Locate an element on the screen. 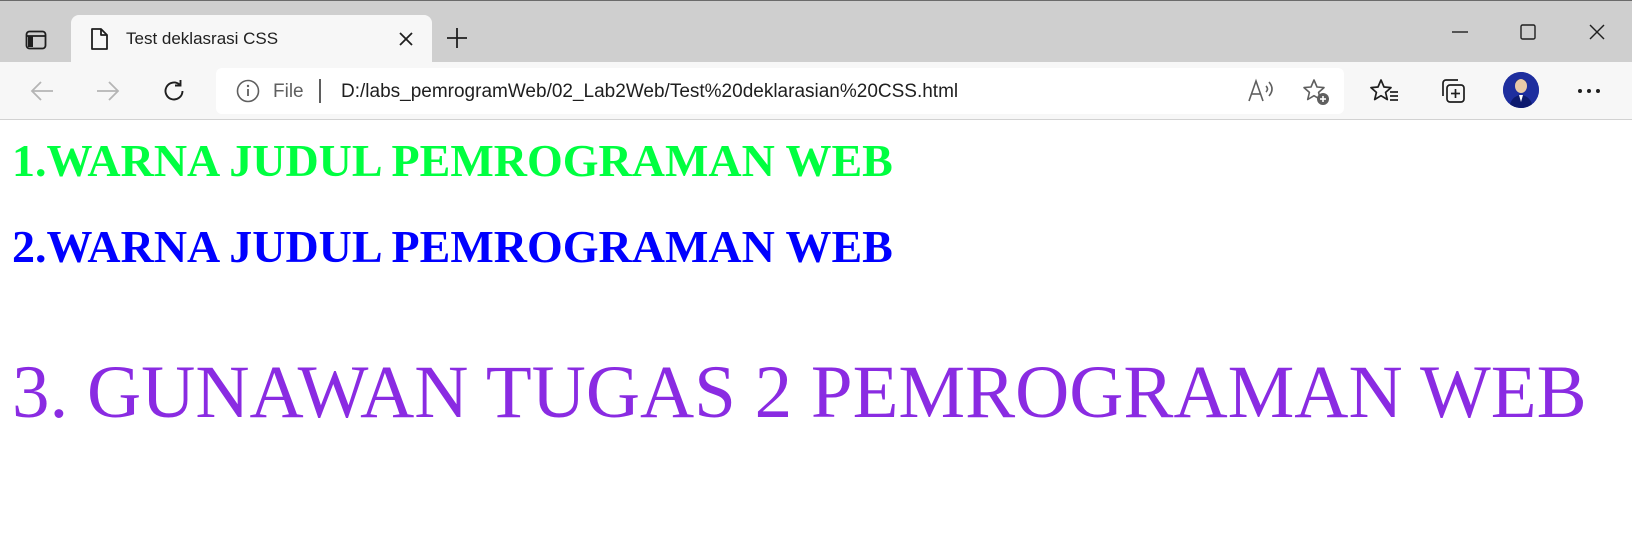 The height and width of the screenshot is (556, 1632). minimize-icon is located at coordinates (1460, 32).